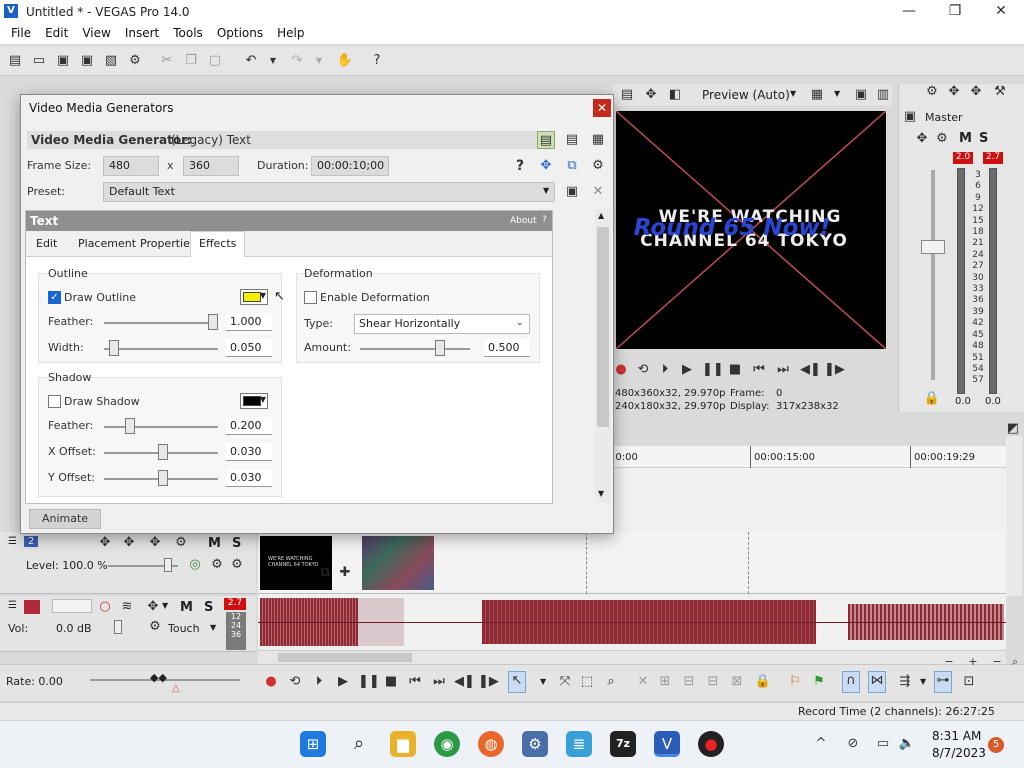 This screenshot has height=768, width=1024. I want to click on split-icon: ⊠, so click(737, 682).